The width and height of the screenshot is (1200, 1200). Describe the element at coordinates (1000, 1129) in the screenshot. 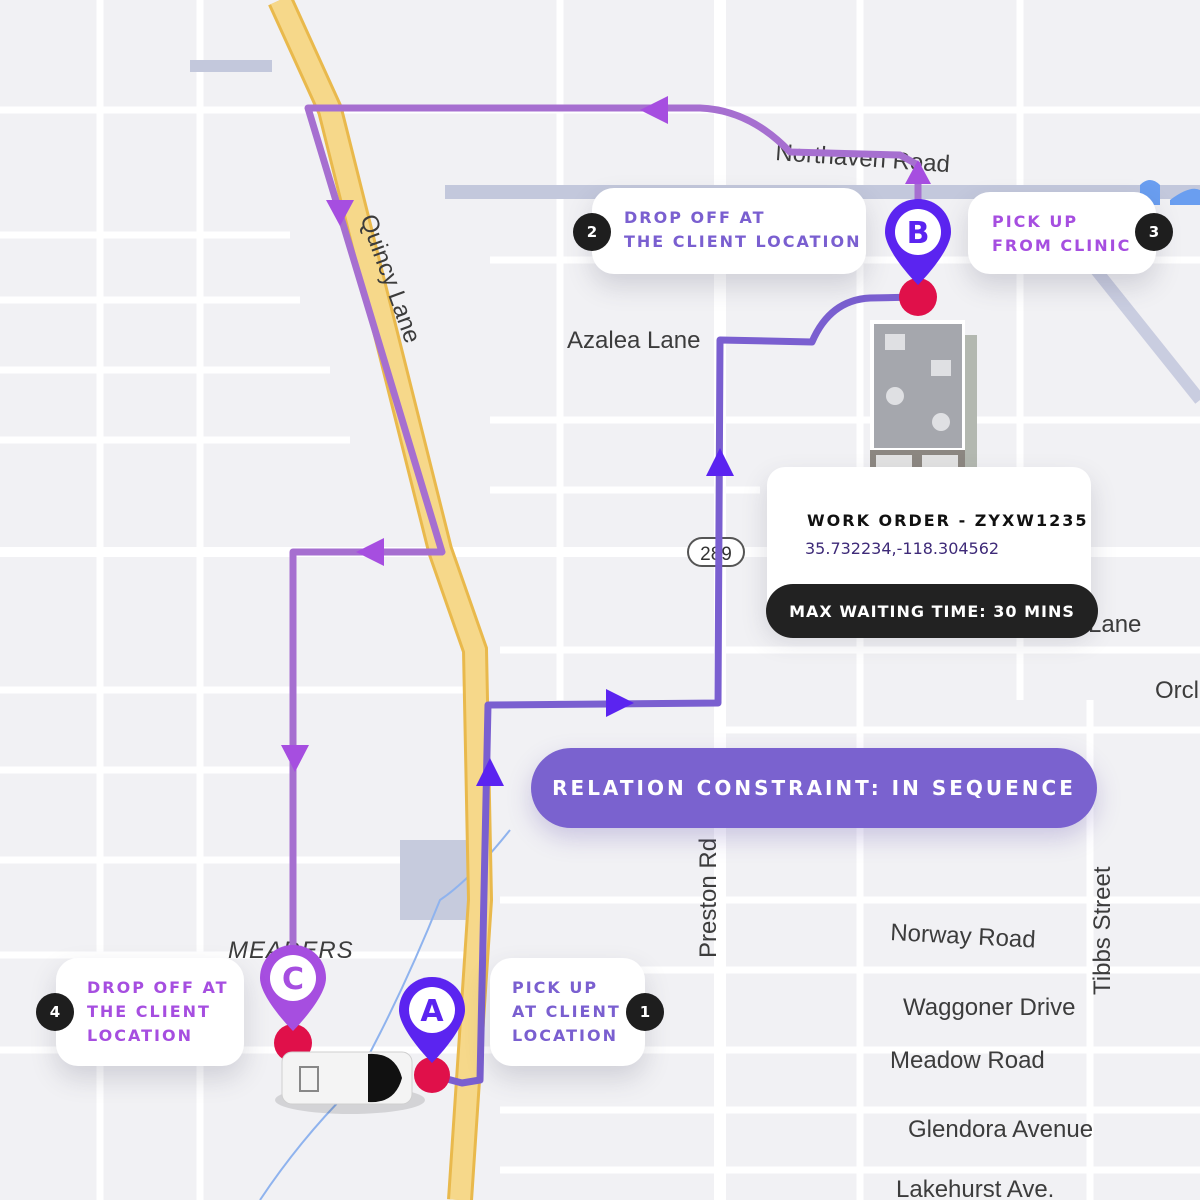

I see `street-label-glendora: Glendora Avenue` at that location.